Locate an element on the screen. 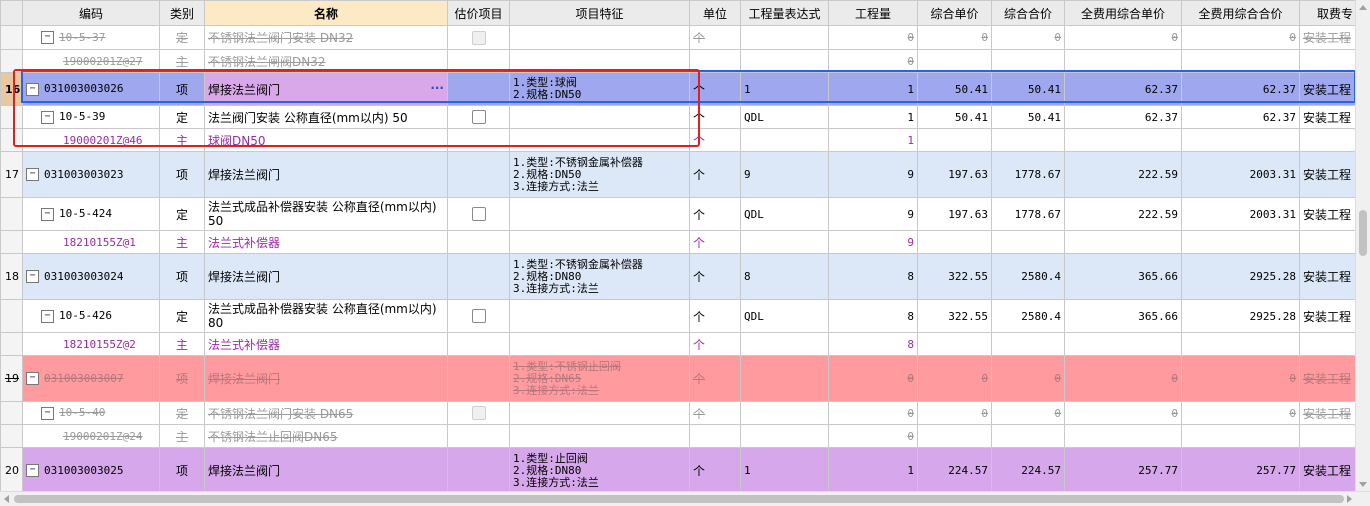  full-unit-price-cell is located at coordinates (1123, 242).